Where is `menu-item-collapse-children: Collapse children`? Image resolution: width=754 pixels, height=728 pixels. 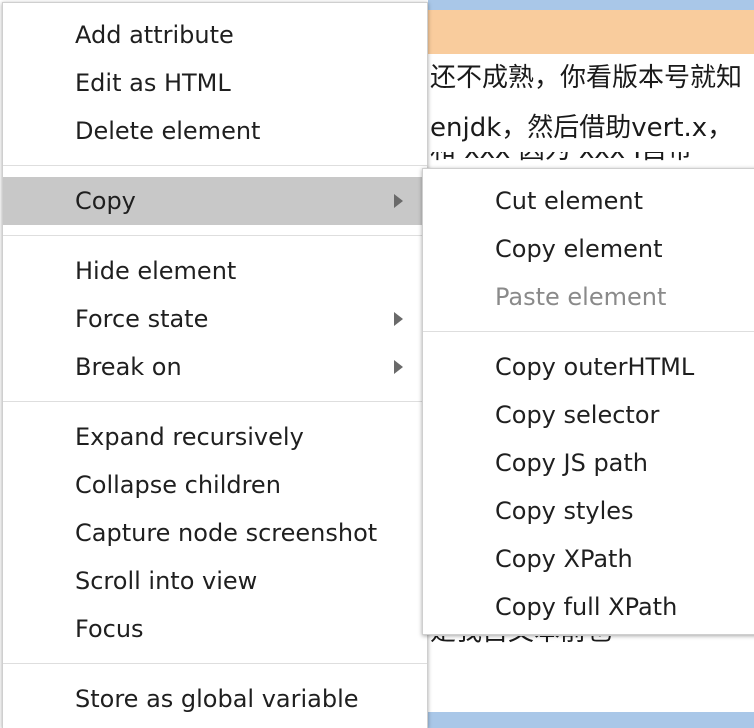 menu-item-collapse-children: Collapse children is located at coordinates (215, 485).